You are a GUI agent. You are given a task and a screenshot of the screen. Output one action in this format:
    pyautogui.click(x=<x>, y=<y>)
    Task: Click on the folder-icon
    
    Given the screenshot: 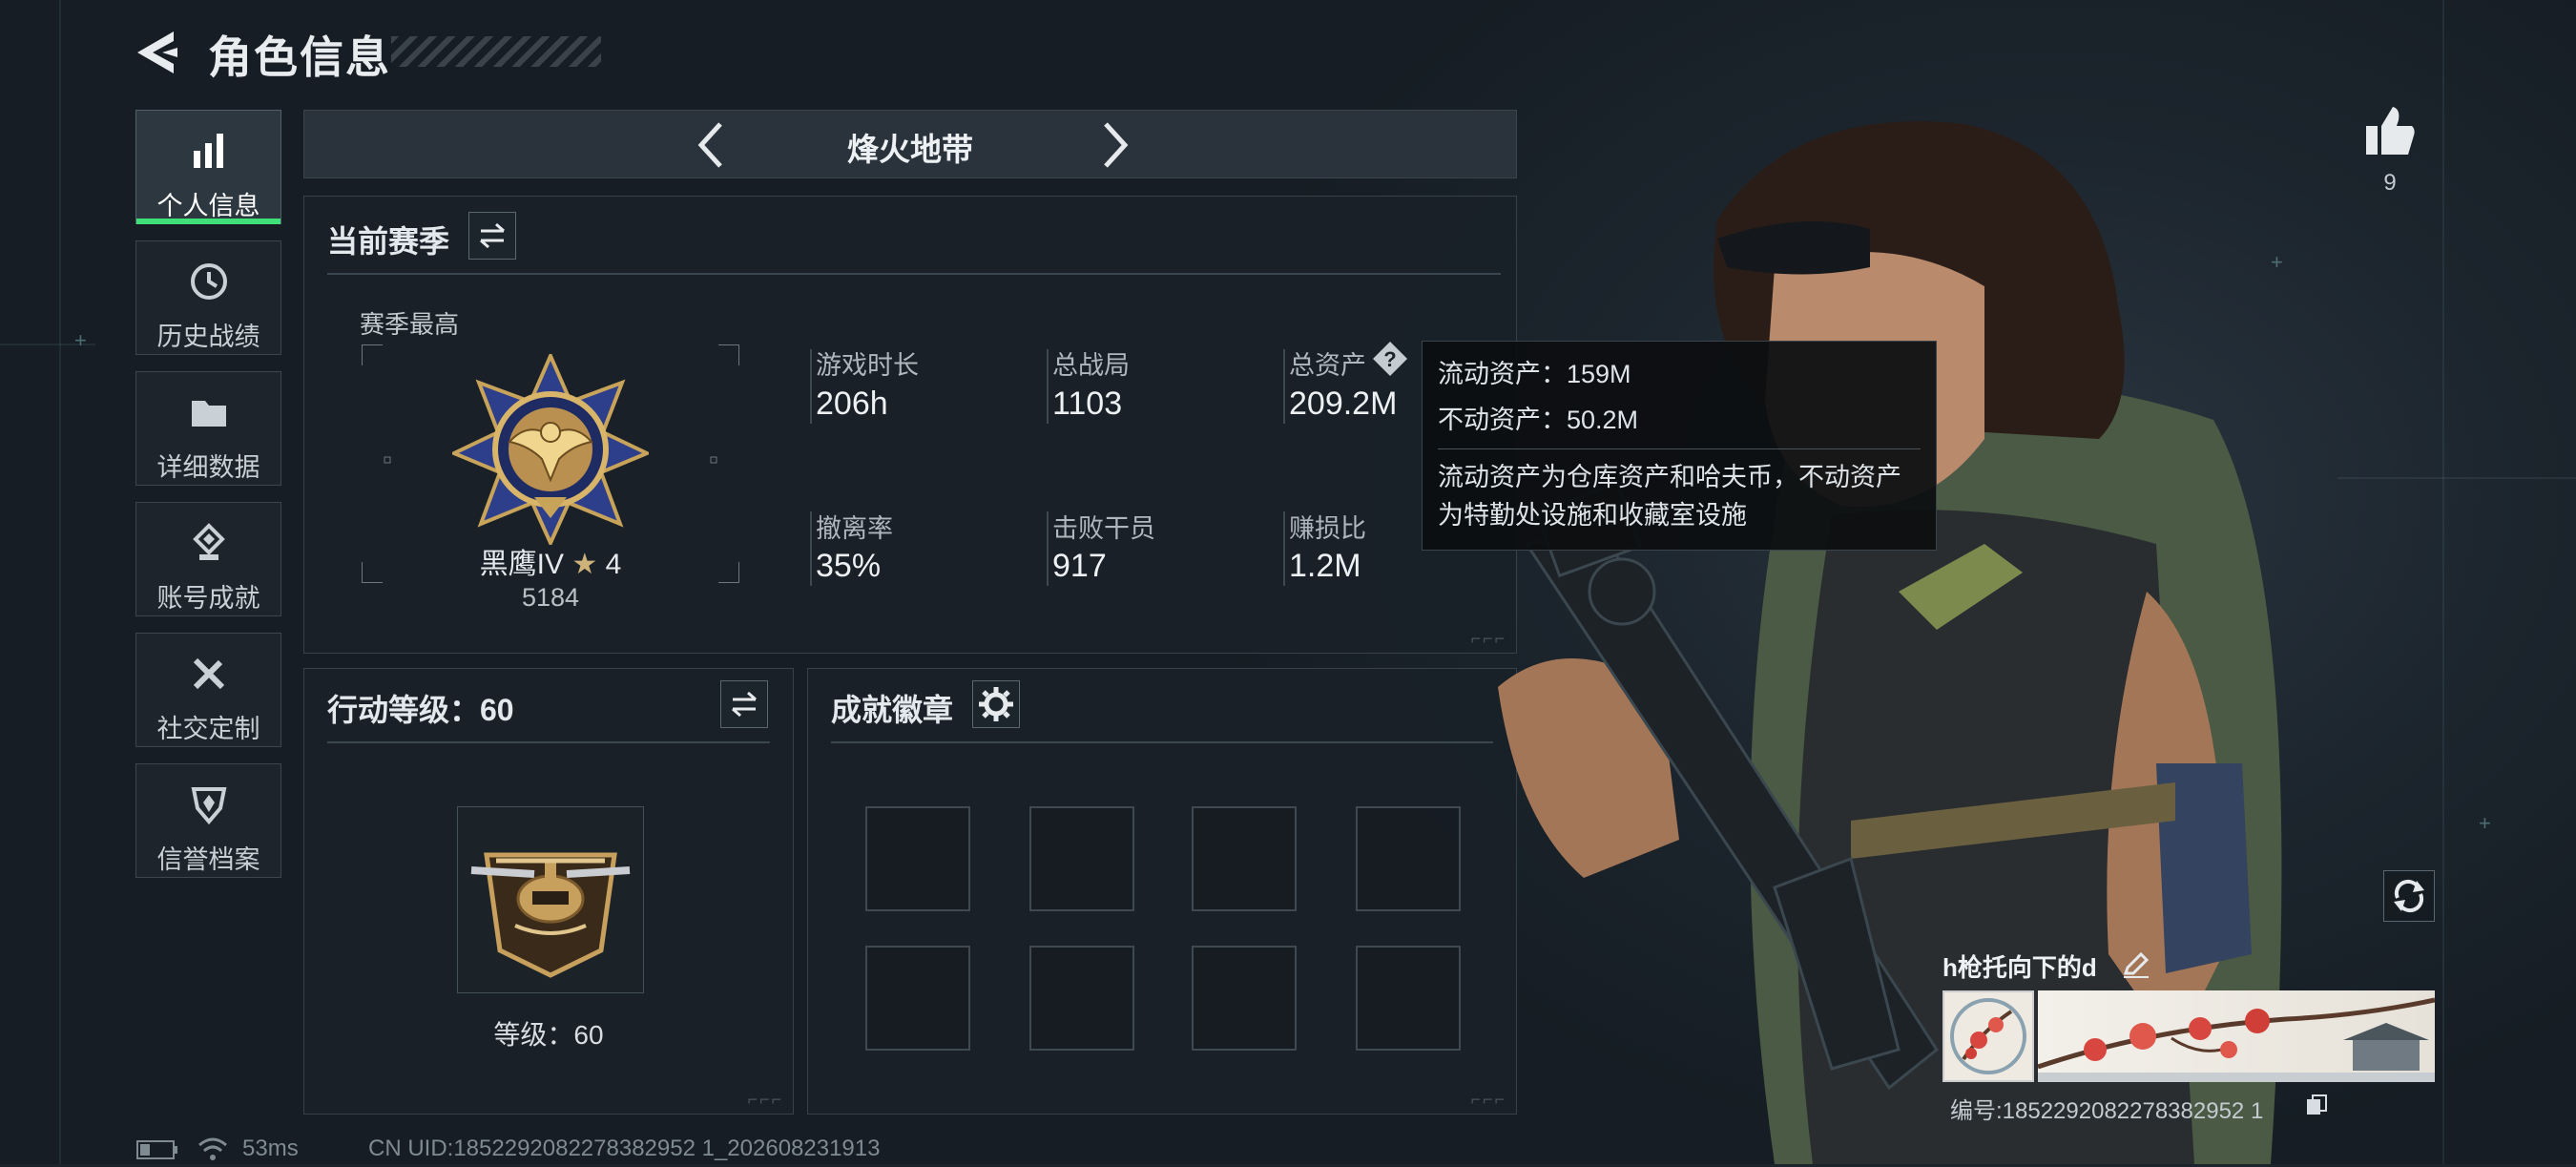 What is the action you would take?
    pyautogui.click(x=208, y=414)
    